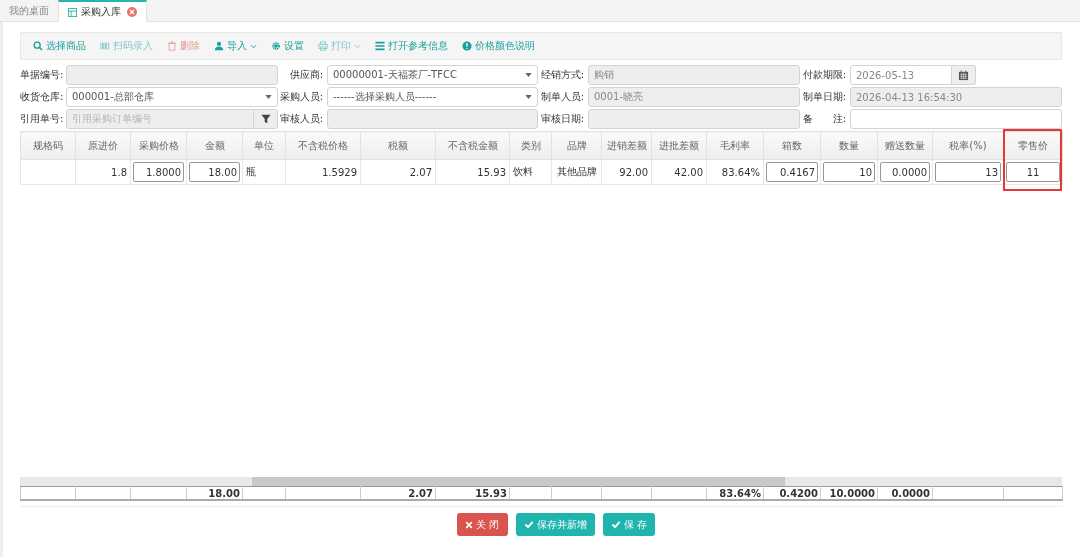 This screenshot has width=1080, height=557. What do you see at coordinates (1033, 172) in the screenshot?
I see `cell-input: 11` at bounding box center [1033, 172].